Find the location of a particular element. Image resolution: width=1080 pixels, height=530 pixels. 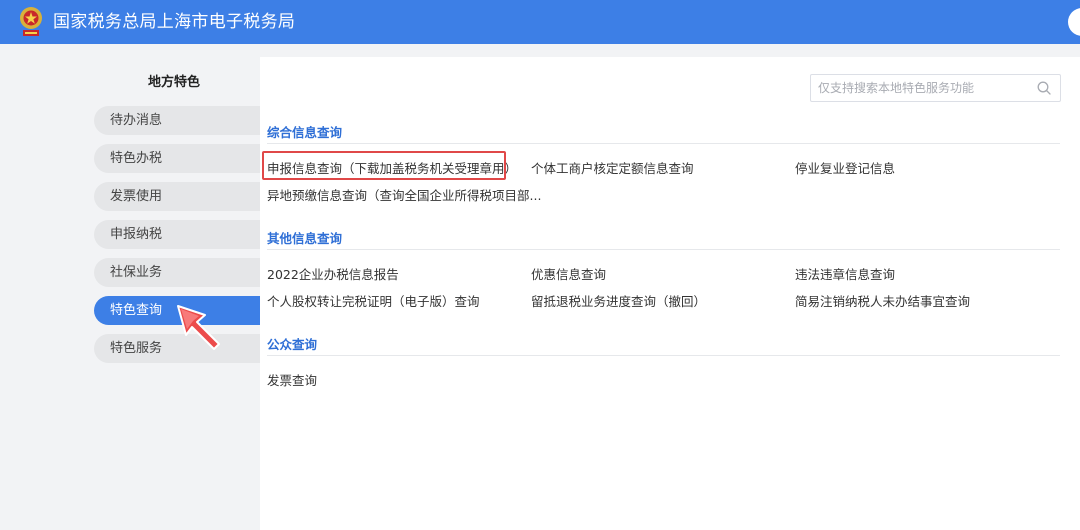

link-invoice-query: 发票查询 is located at coordinates (292, 379).